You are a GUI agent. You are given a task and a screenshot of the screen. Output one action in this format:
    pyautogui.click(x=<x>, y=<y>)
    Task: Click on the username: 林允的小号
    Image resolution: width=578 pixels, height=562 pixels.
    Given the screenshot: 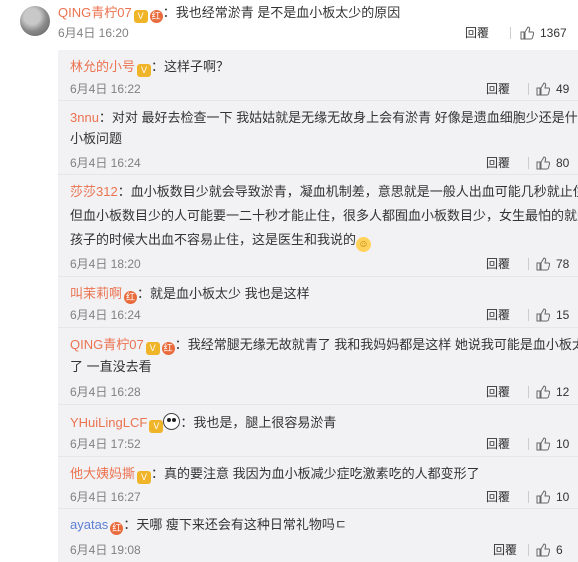 What is the action you would take?
    pyautogui.click(x=102, y=66)
    